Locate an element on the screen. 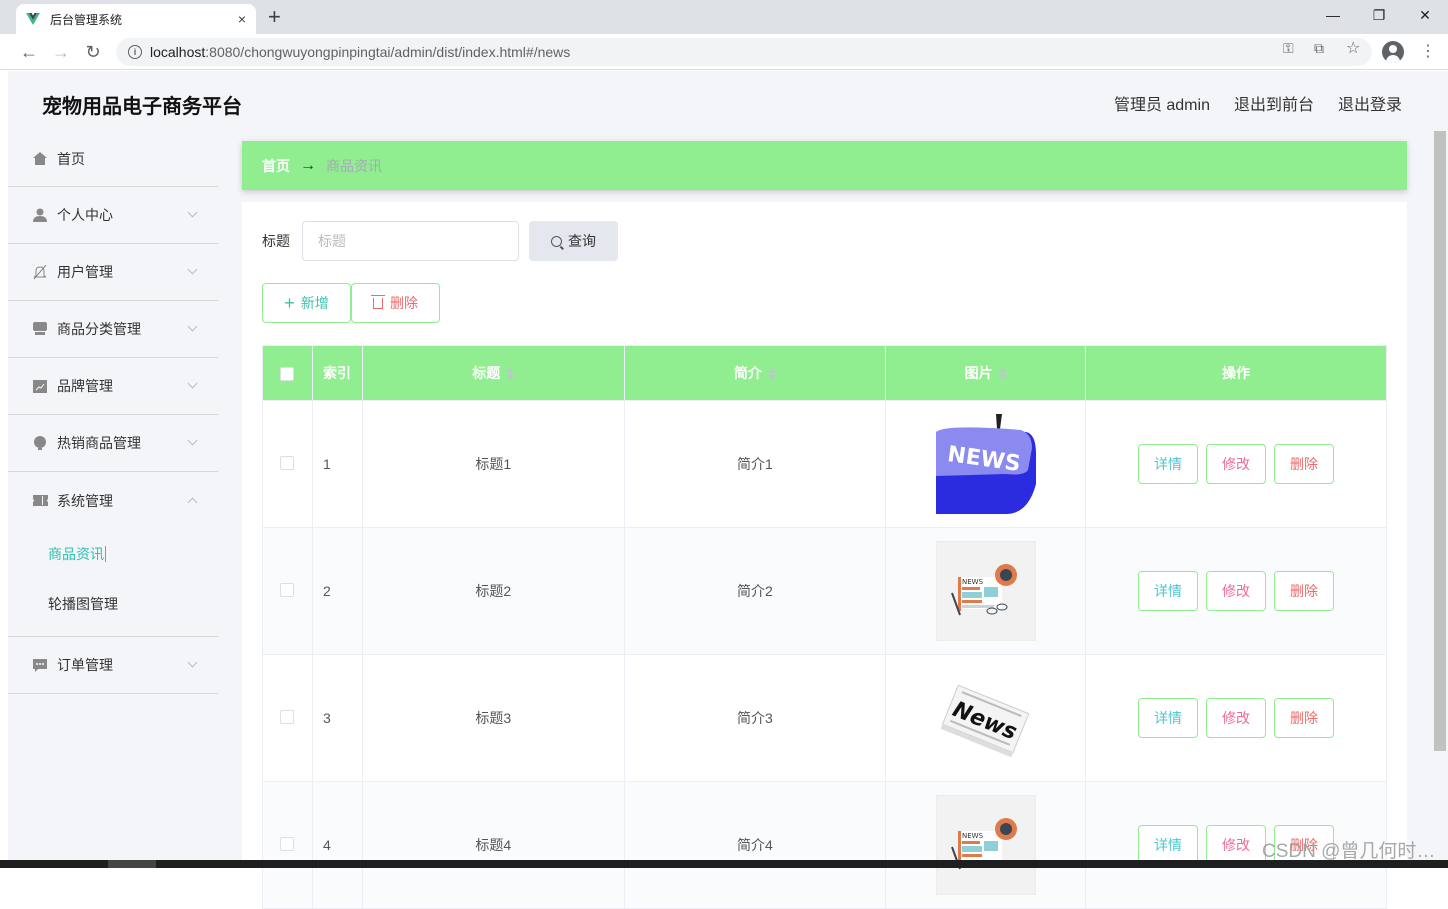 This screenshot has height=909, width=1448. app-header: 宠物用品电子商务平台 管理员 admin 退出到前台 退出登录 is located at coordinates (724, 101).